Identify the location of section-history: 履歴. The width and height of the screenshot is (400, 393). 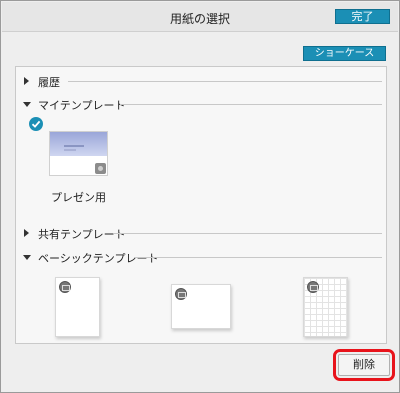
(202, 81).